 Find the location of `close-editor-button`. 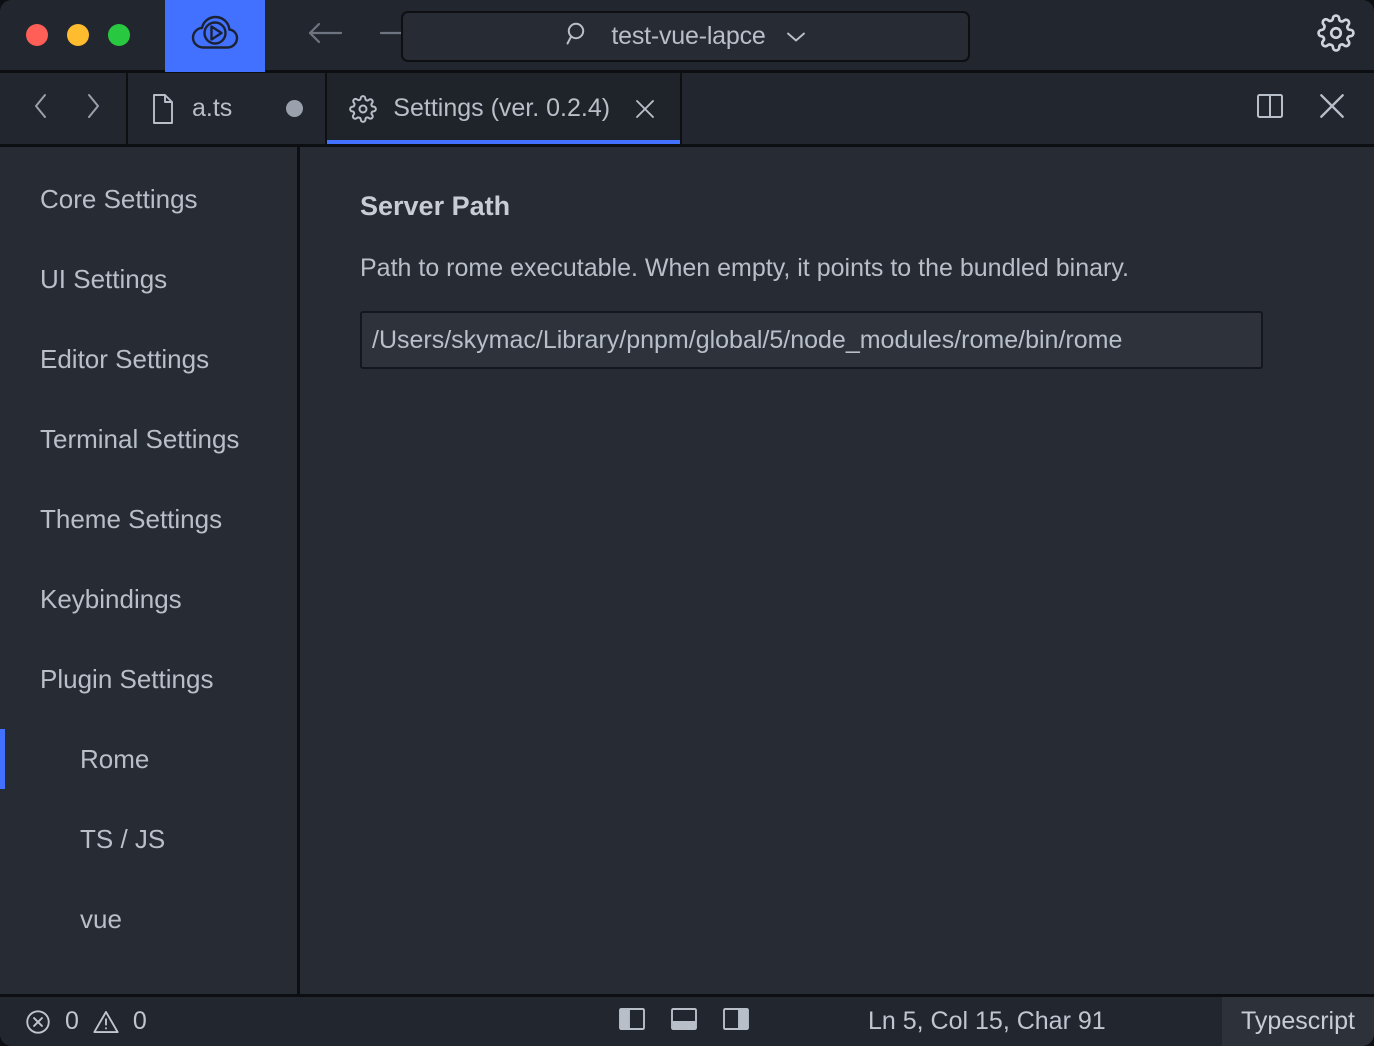

close-editor-button is located at coordinates (1332, 109).